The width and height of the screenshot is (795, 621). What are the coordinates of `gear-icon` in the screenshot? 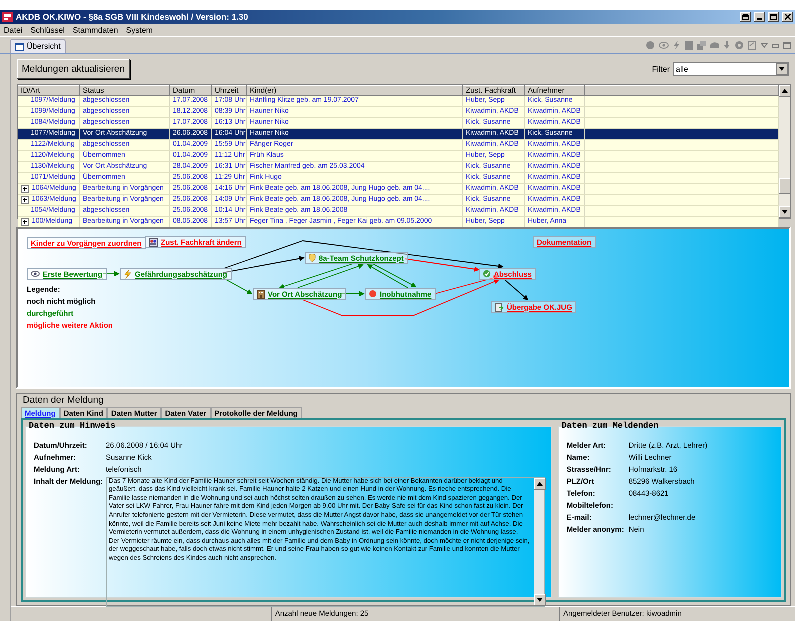 It's located at (739, 45).